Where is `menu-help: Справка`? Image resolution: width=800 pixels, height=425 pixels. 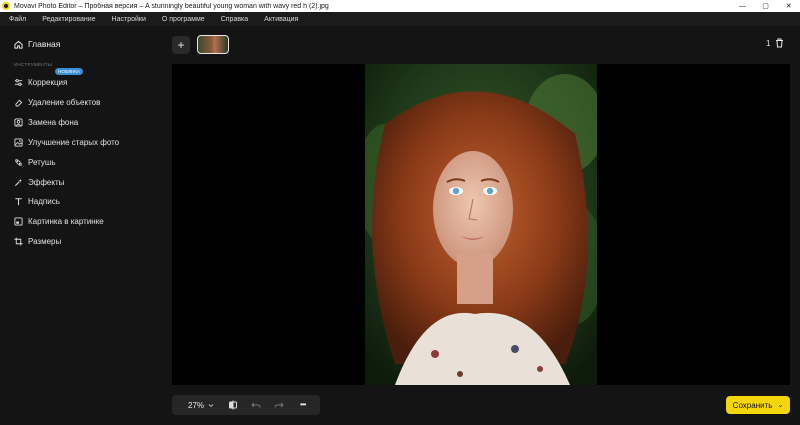
menu-help: Справка is located at coordinates (234, 19).